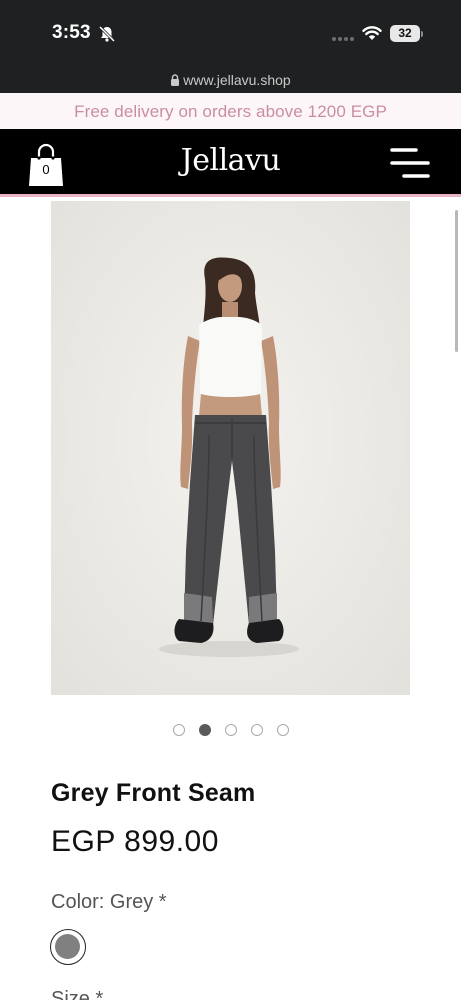 The image size is (461, 1000). I want to click on model-photo, so click(229, 457).